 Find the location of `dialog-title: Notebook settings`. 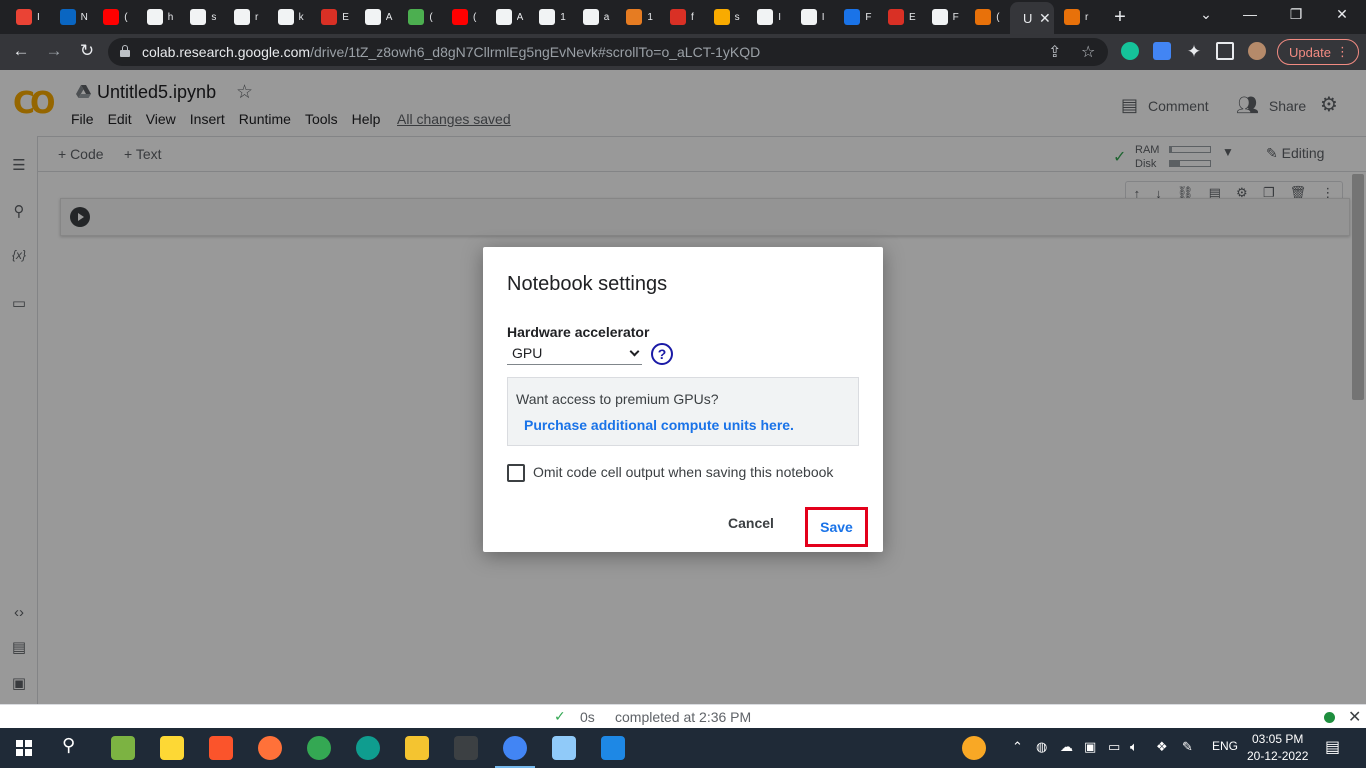

dialog-title: Notebook settings is located at coordinates (587, 284).